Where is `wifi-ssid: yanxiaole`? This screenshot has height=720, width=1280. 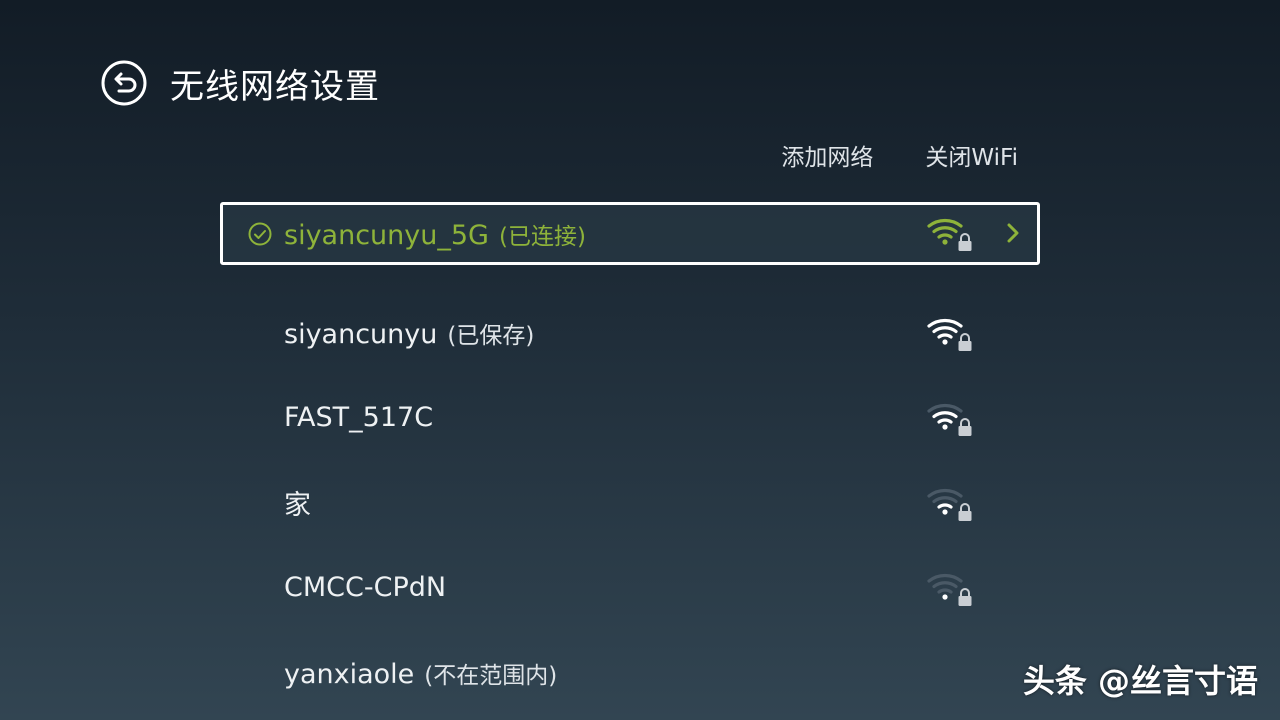 wifi-ssid: yanxiaole is located at coordinates (349, 674).